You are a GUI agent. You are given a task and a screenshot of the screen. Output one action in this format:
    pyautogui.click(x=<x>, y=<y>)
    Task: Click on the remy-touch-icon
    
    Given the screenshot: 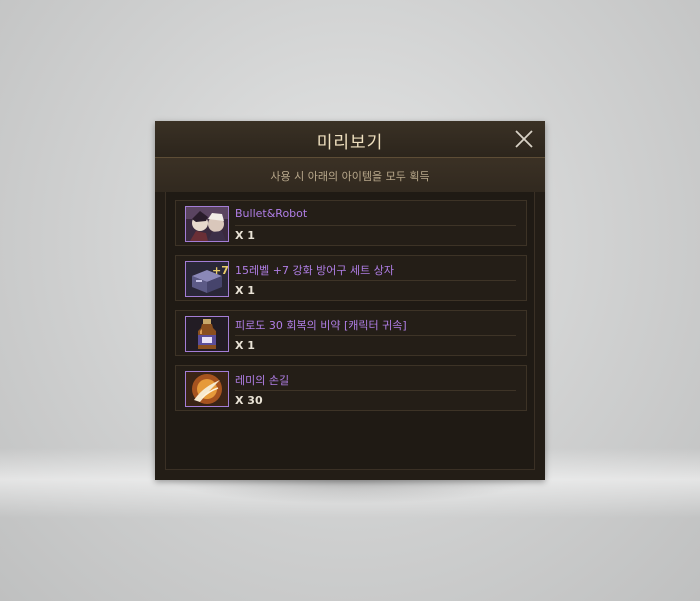 What is the action you would take?
    pyautogui.click(x=207, y=389)
    